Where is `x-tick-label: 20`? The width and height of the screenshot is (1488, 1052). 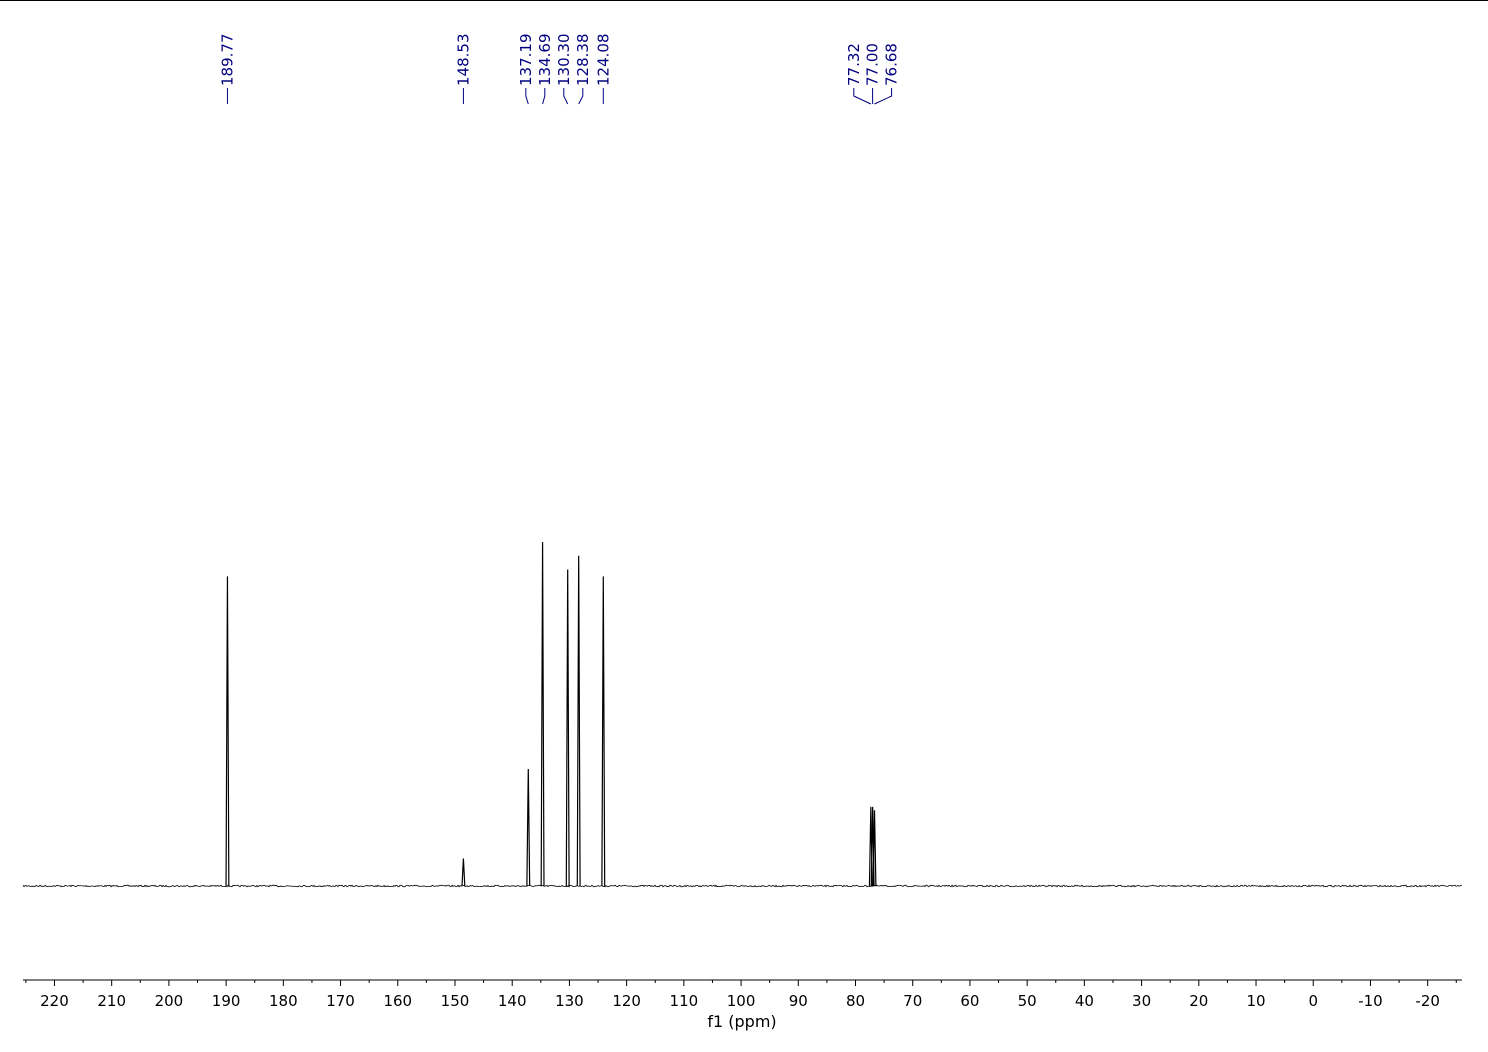
x-tick-label: 20 is located at coordinates (1198, 1001).